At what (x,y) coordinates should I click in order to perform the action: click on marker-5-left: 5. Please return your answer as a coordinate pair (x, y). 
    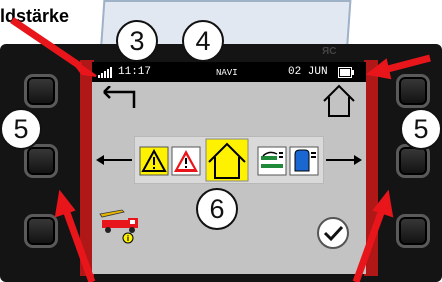
    Looking at the image, I should click on (21, 129).